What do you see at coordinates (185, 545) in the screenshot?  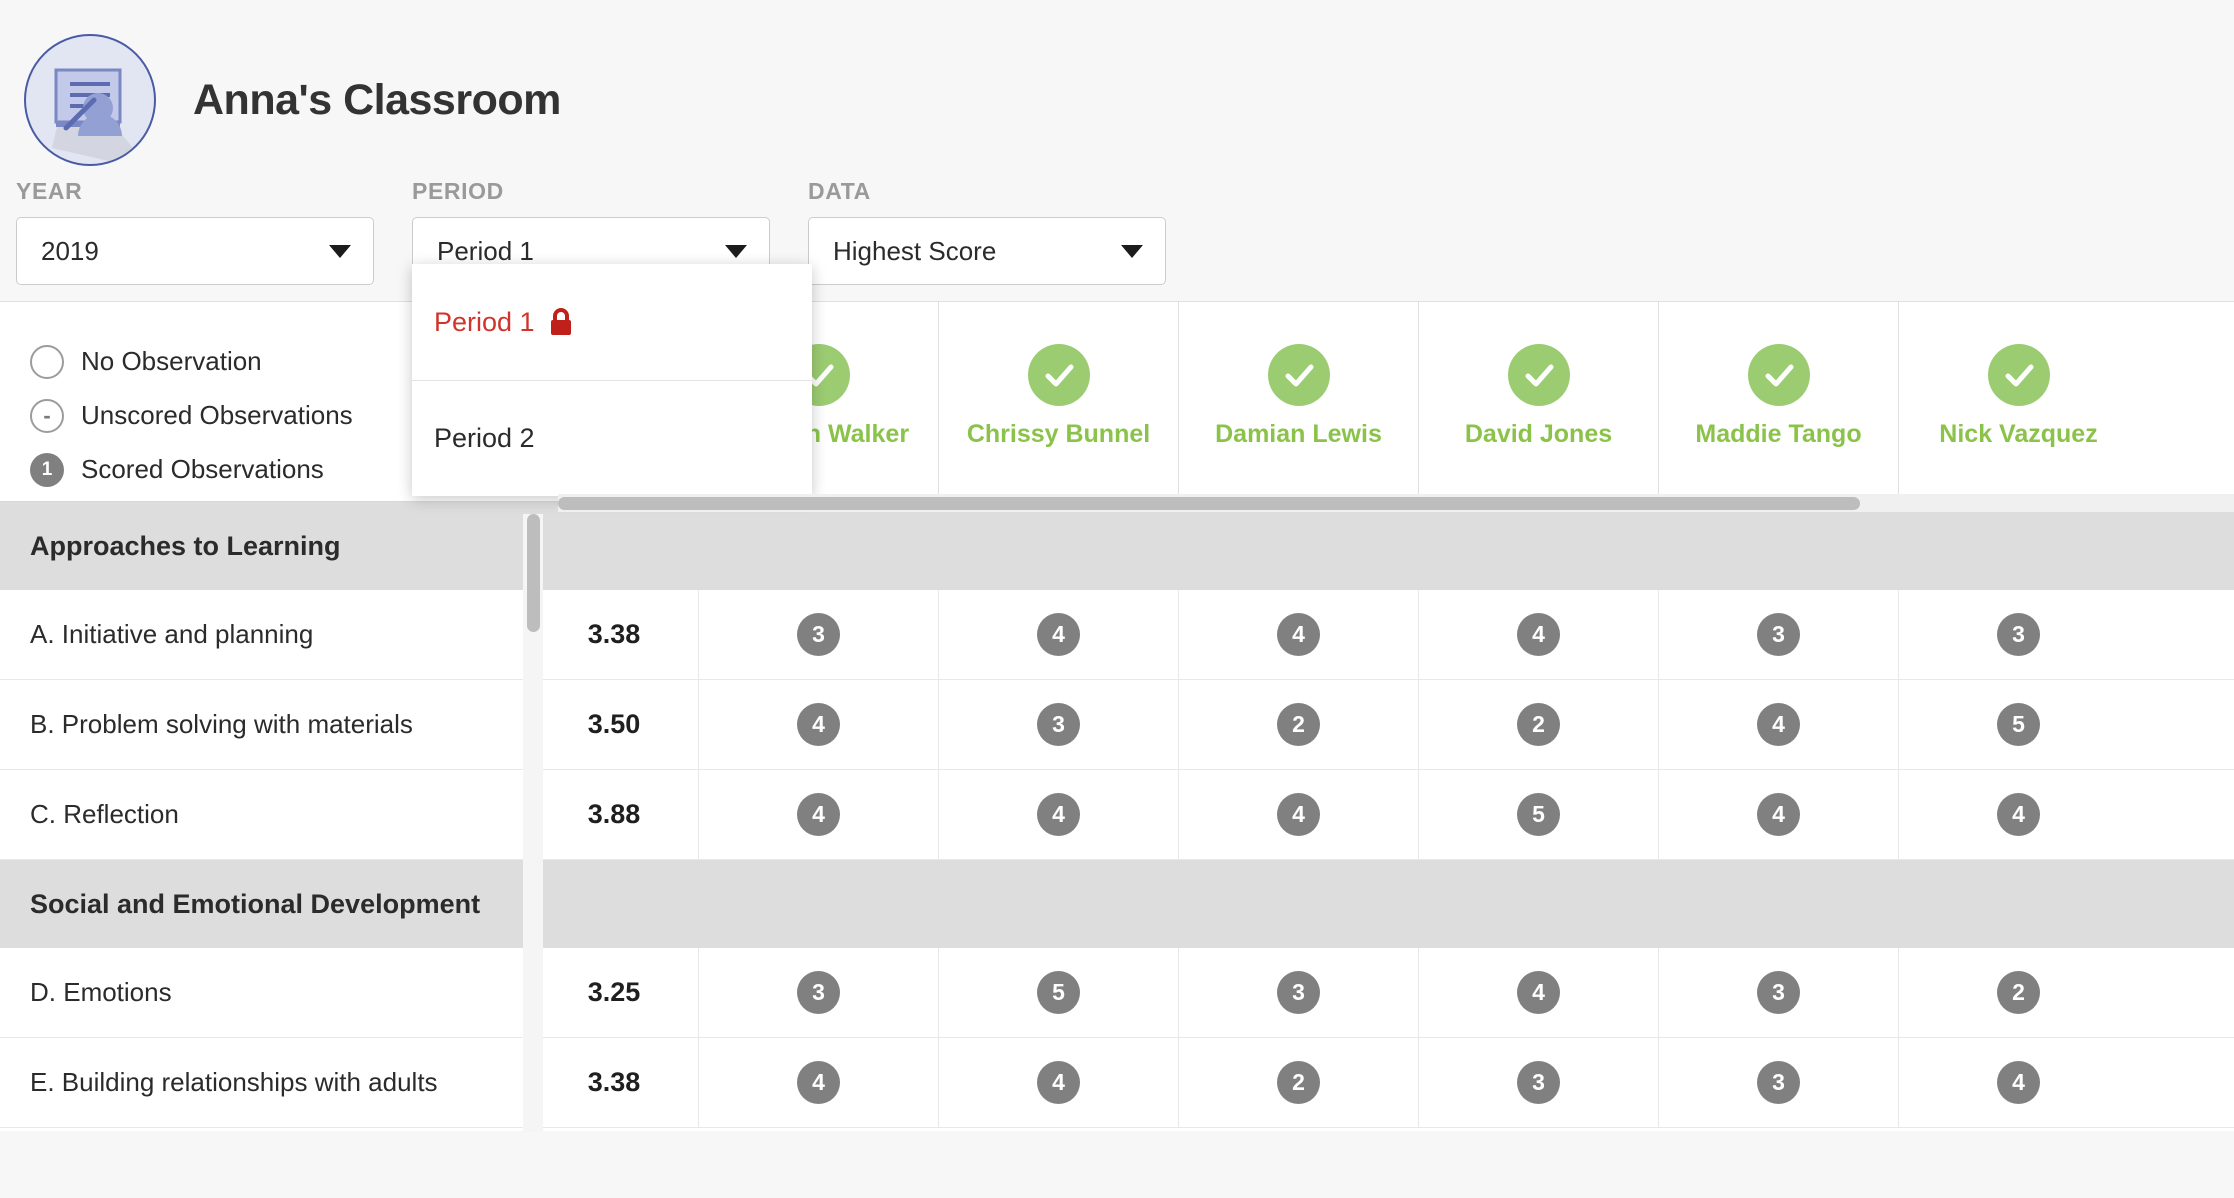 I see `section-title: Approaches to Learning` at bounding box center [185, 545].